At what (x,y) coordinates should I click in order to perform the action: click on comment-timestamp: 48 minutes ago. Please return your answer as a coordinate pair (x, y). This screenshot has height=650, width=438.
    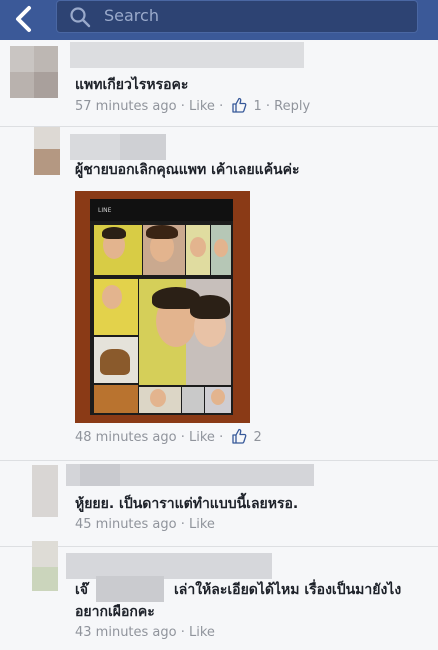
    Looking at the image, I should click on (126, 437).